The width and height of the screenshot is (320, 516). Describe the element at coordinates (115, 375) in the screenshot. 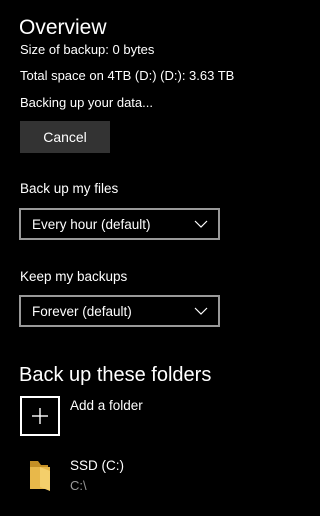

I see `folders-section-title: Back up these folders` at that location.